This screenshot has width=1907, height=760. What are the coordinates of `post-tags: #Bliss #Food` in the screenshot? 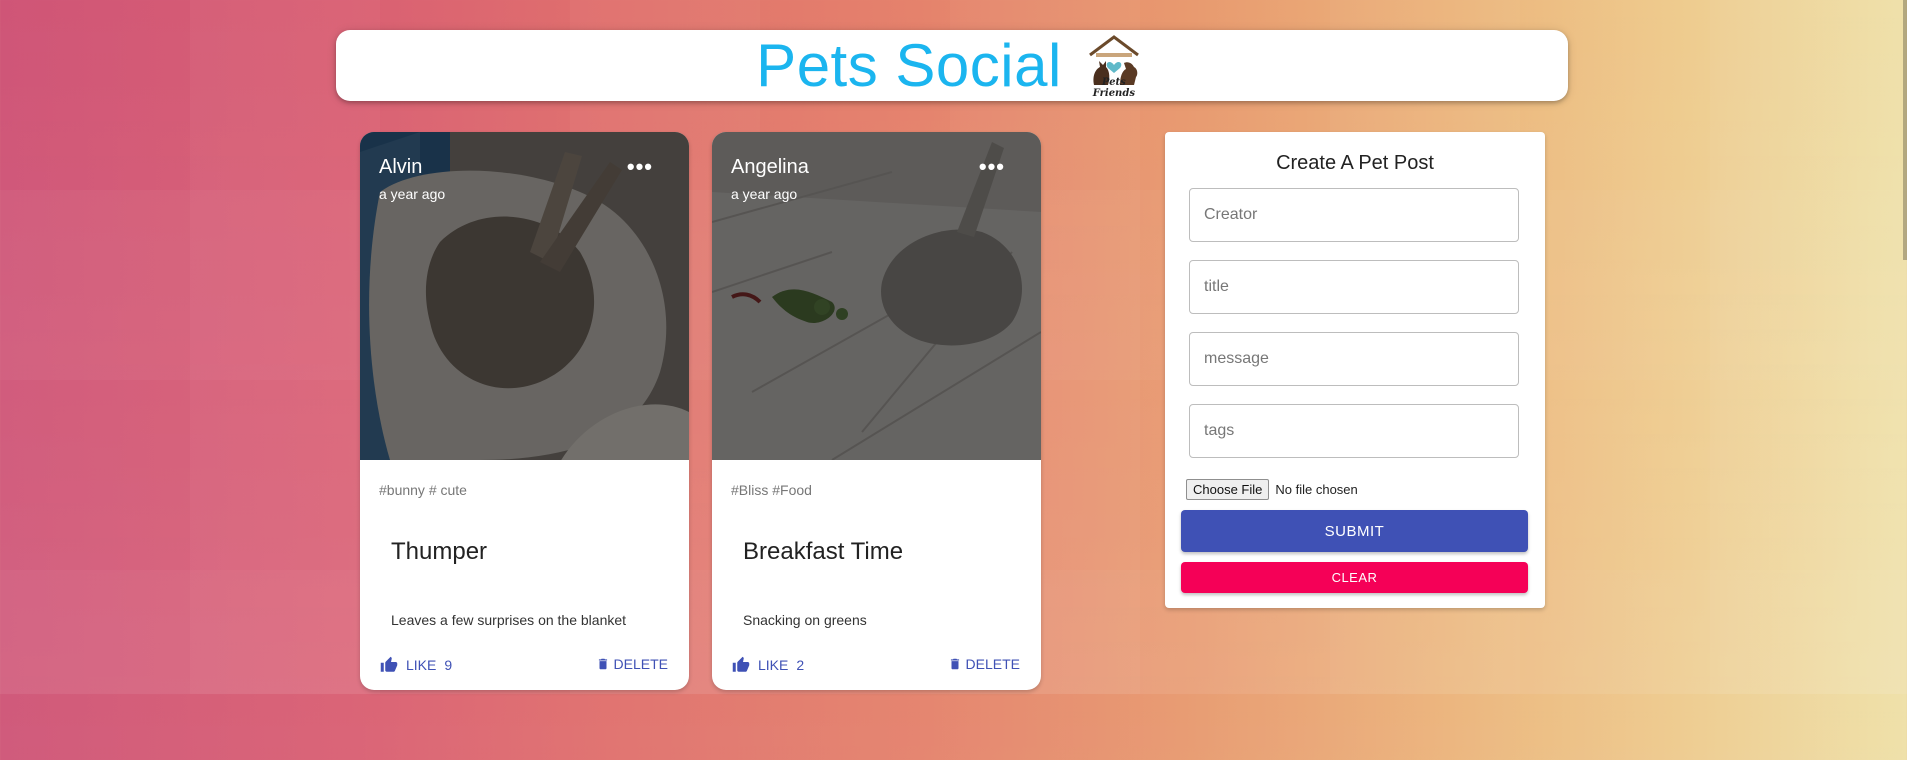 It's located at (771, 490).